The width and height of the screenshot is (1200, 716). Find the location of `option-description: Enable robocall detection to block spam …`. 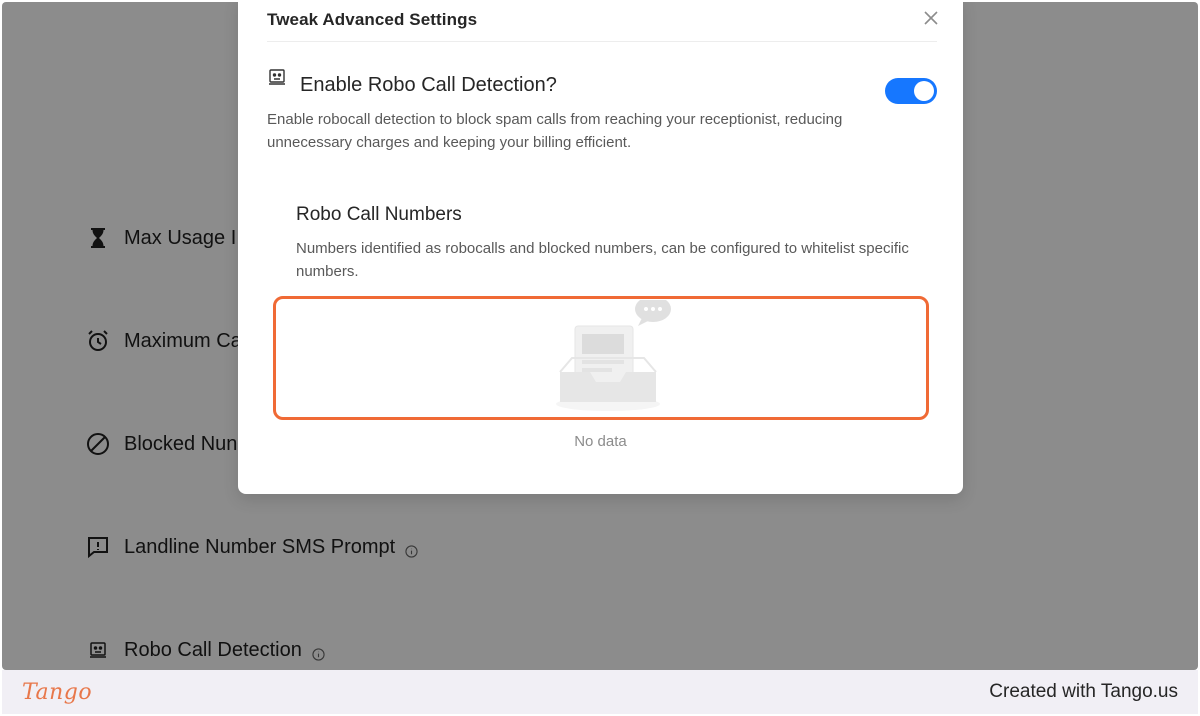

option-description: Enable robocall detection to block spam … is located at coordinates (555, 131).